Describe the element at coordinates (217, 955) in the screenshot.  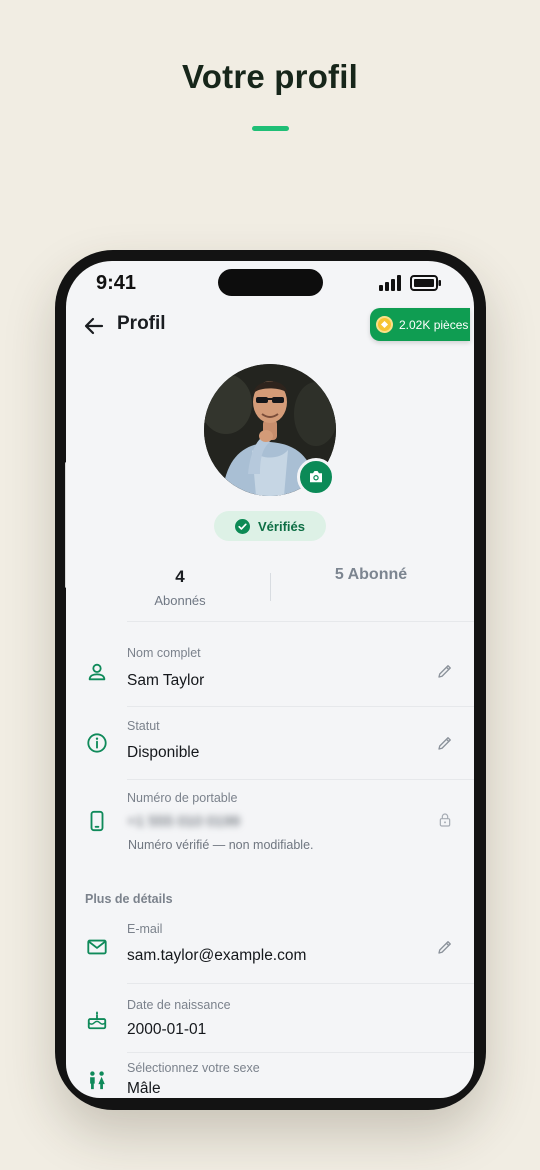
I see `email-value: sam.taylor@example.com` at that location.